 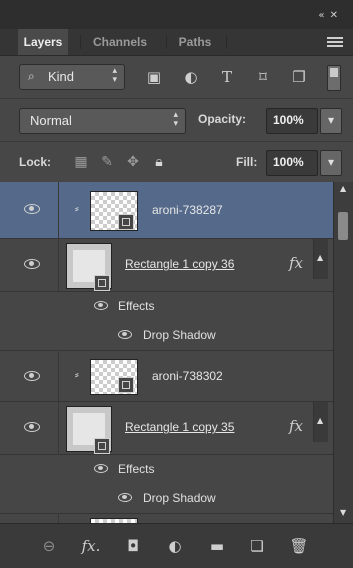 I want to click on fill-input: 100%, so click(x=292, y=163).